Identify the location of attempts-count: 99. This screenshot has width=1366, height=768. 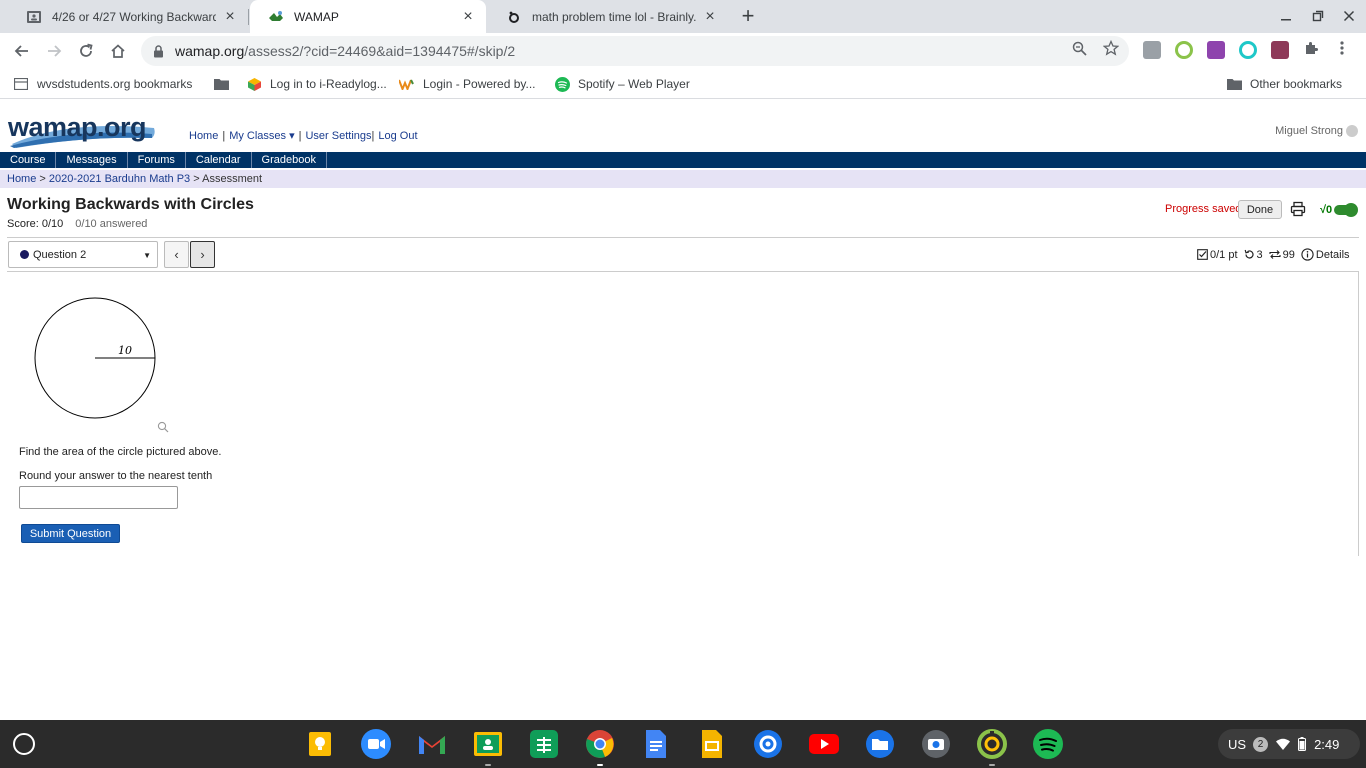
(1288, 254).